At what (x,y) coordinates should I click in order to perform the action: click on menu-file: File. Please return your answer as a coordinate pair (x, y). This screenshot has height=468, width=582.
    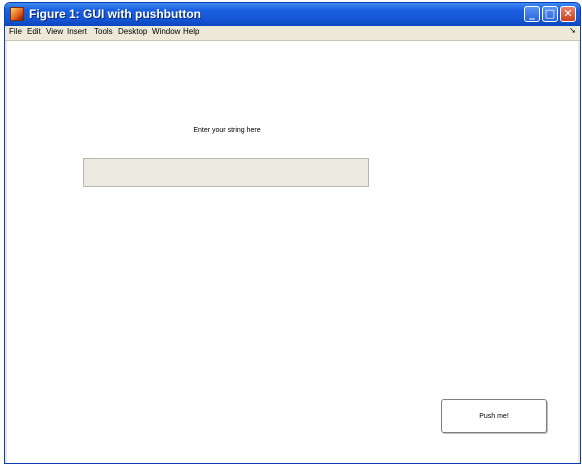
    Looking at the image, I should click on (15, 31).